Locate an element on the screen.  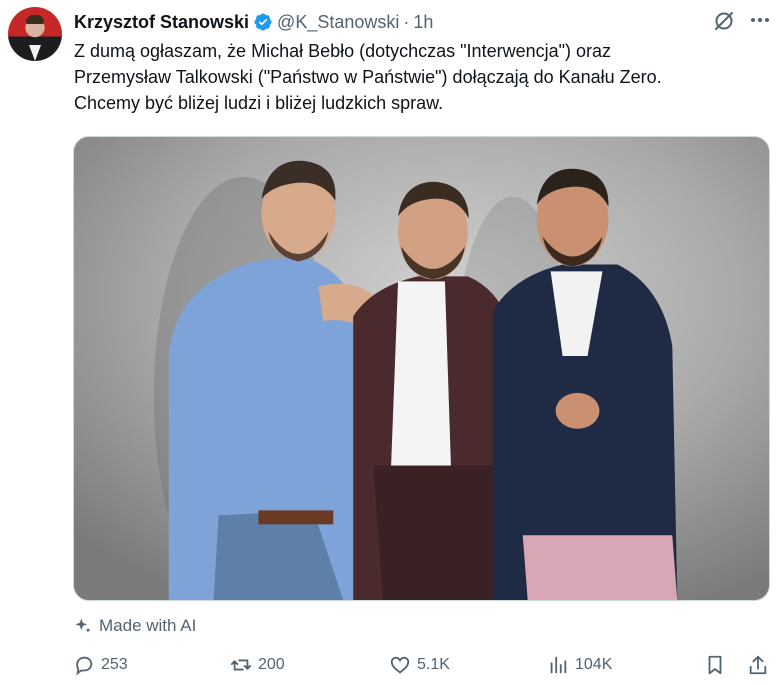
sparkle-icon is located at coordinates (83, 625).